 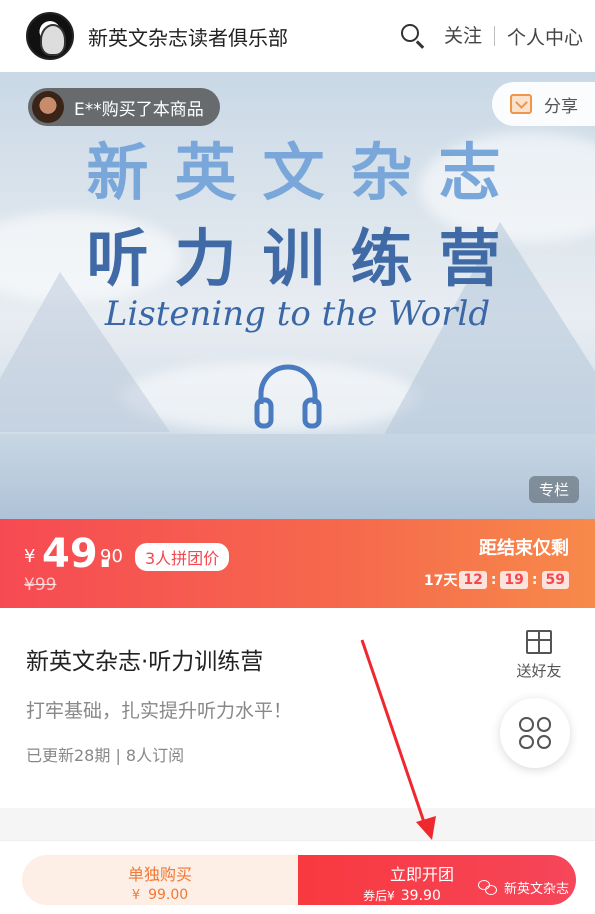 I want to click on watermark: 新英文杂志, so click(x=523, y=887).